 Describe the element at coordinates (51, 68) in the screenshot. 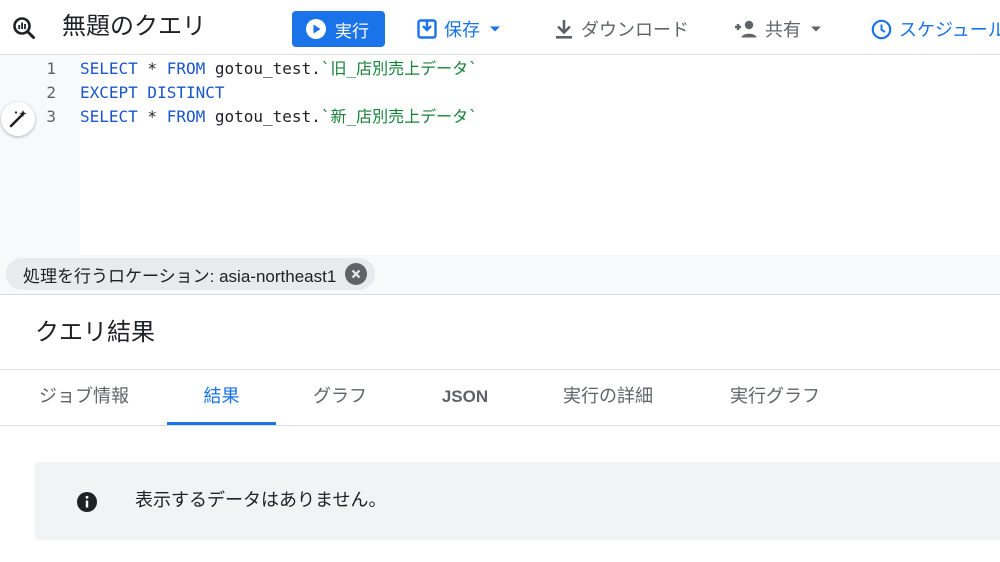

I see `line-number: 1` at that location.